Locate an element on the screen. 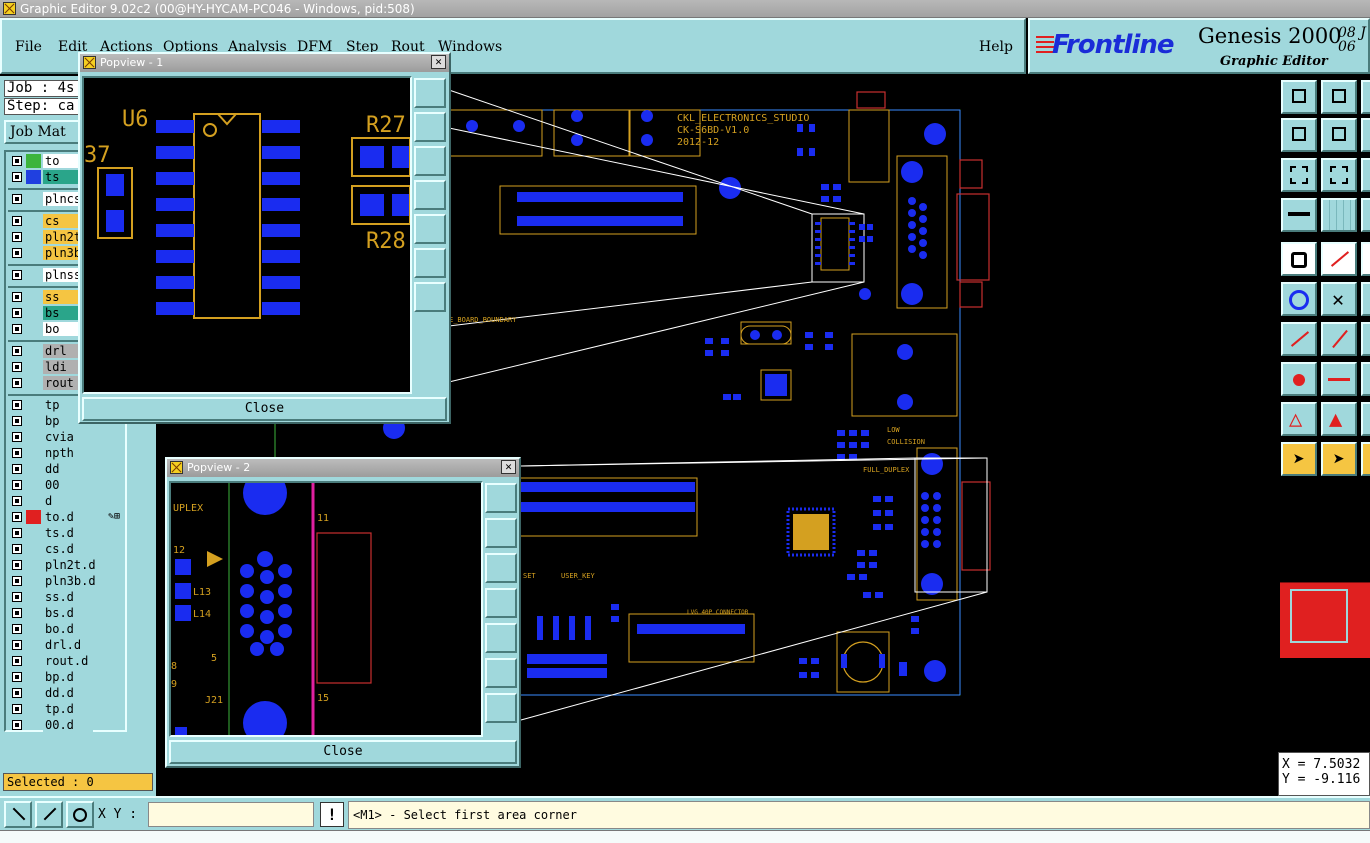 This screenshot has width=1370, height=843. slash-button is located at coordinates (1339, 339).